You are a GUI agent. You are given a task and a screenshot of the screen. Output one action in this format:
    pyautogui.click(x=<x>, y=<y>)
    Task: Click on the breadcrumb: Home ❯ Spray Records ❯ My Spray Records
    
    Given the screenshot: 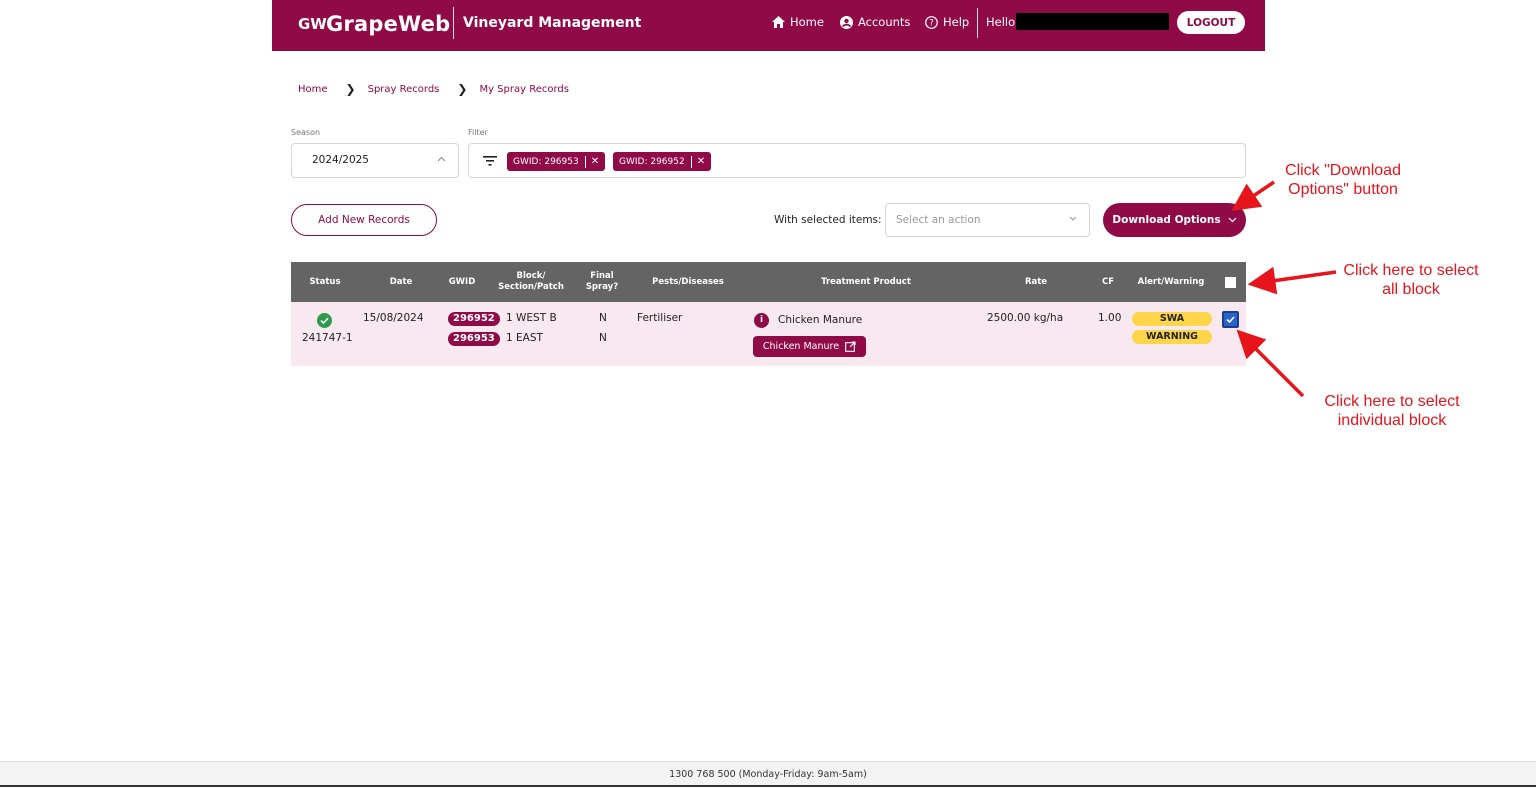 What is the action you would take?
    pyautogui.click(x=433, y=89)
    